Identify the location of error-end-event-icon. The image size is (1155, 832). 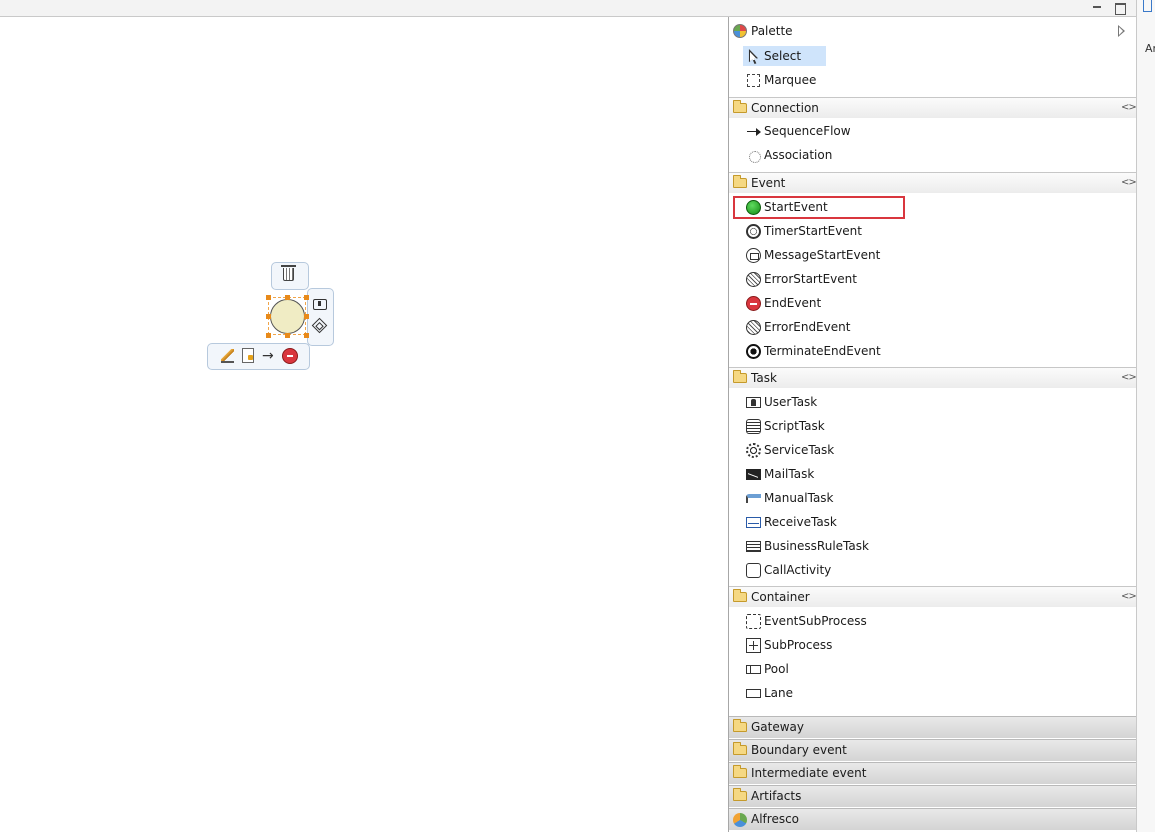
(753, 327).